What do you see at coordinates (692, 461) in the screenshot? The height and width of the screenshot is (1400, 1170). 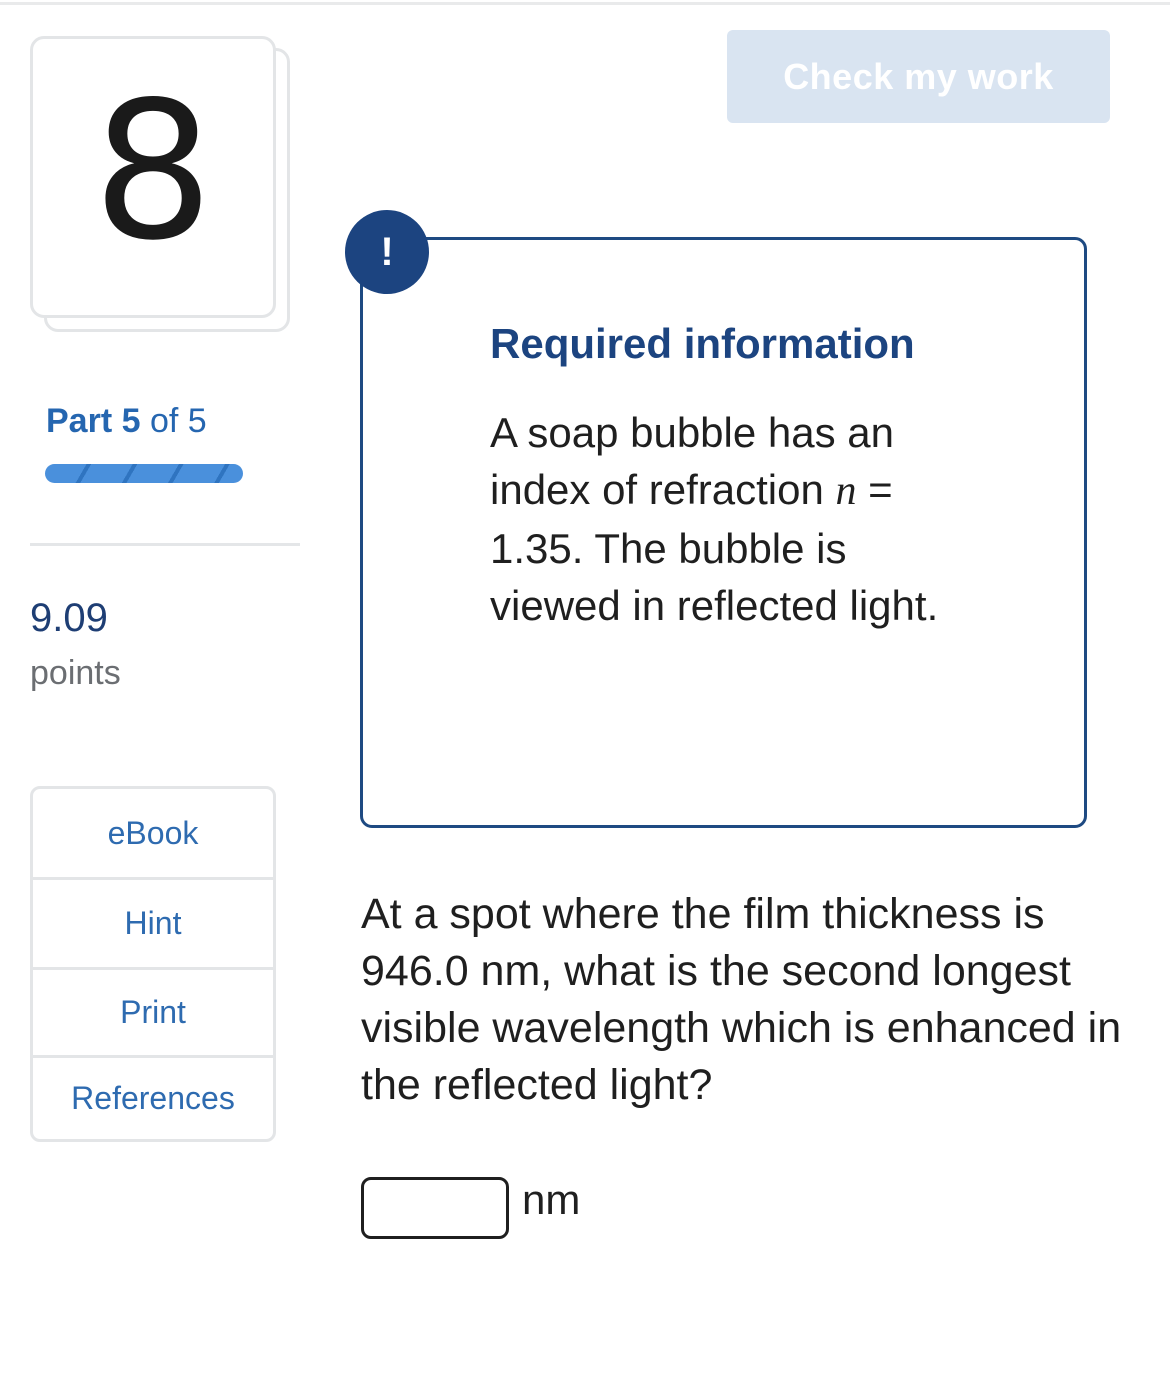 I see `info-text-before: A soap bubble has an index of refraction` at bounding box center [692, 461].